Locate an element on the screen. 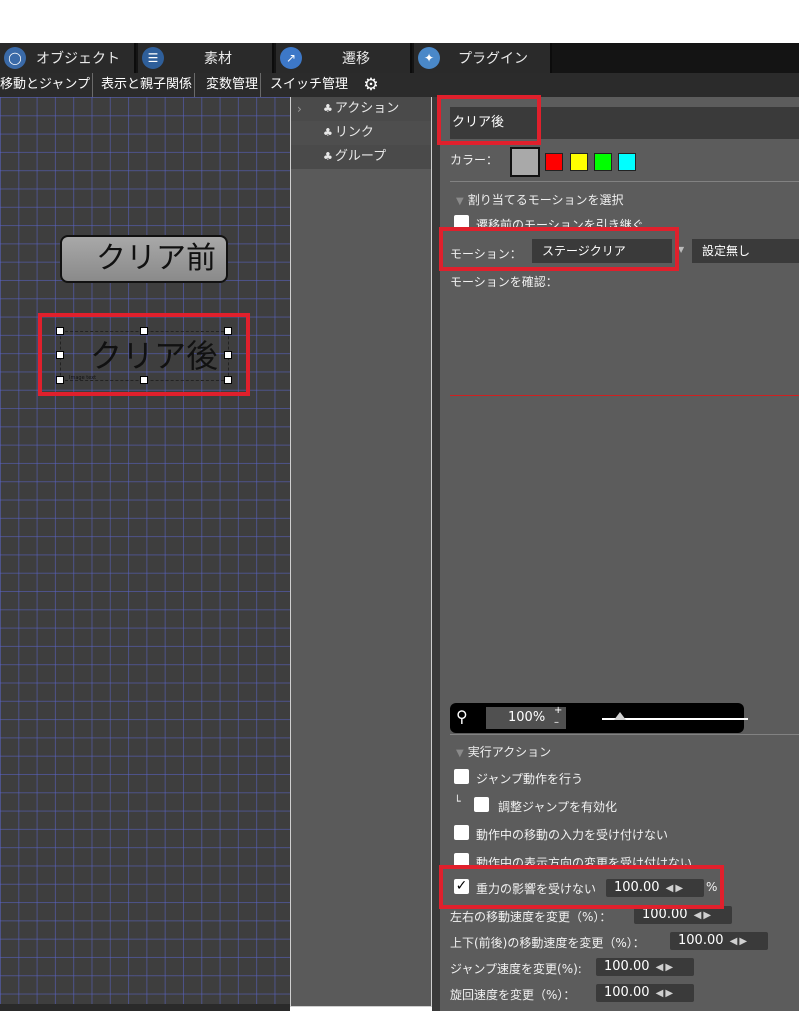 The image size is (799, 1011). horizontal-speed-input: 100.00 ◀ ▶ is located at coordinates (683, 915).